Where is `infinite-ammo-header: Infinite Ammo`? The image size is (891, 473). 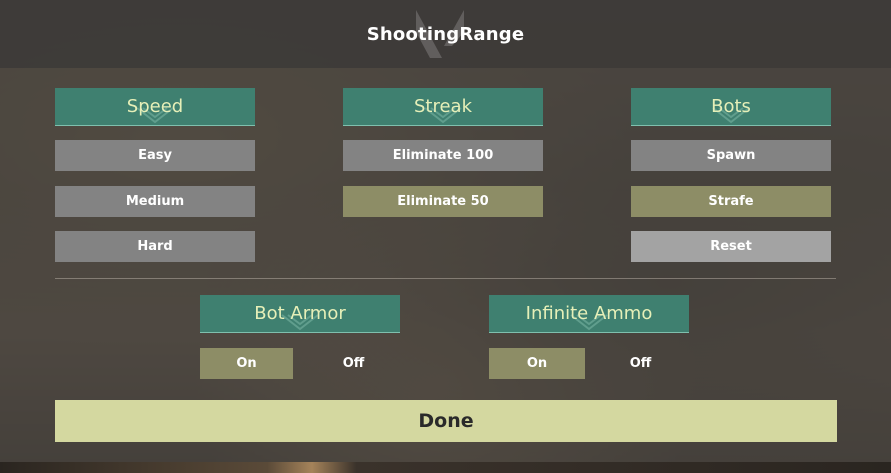 infinite-ammo-header: Infinite Ammo is located at coordinates (589, 314).